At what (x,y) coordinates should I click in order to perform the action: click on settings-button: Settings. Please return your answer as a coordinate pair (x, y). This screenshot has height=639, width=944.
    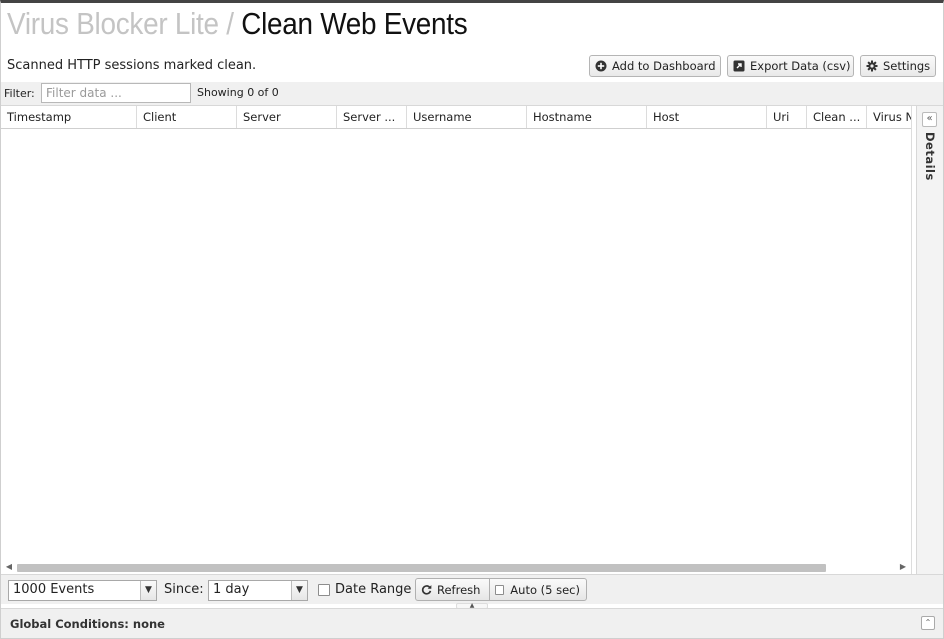
    Looking at the image, I should click on (898, 66).